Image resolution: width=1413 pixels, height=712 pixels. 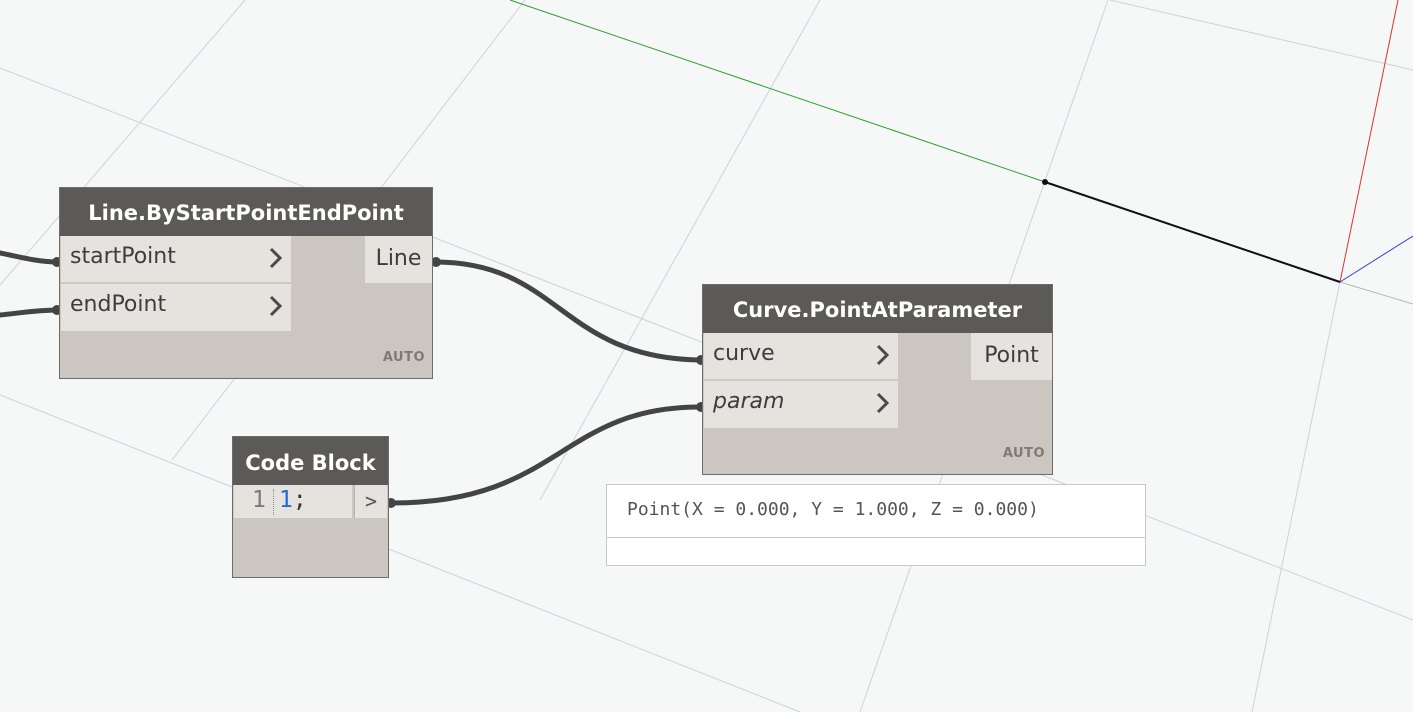 What do you see at coordinates (744, 353) in the screenshot?
I see `port-label: curve` at bounding box center [744, 353].